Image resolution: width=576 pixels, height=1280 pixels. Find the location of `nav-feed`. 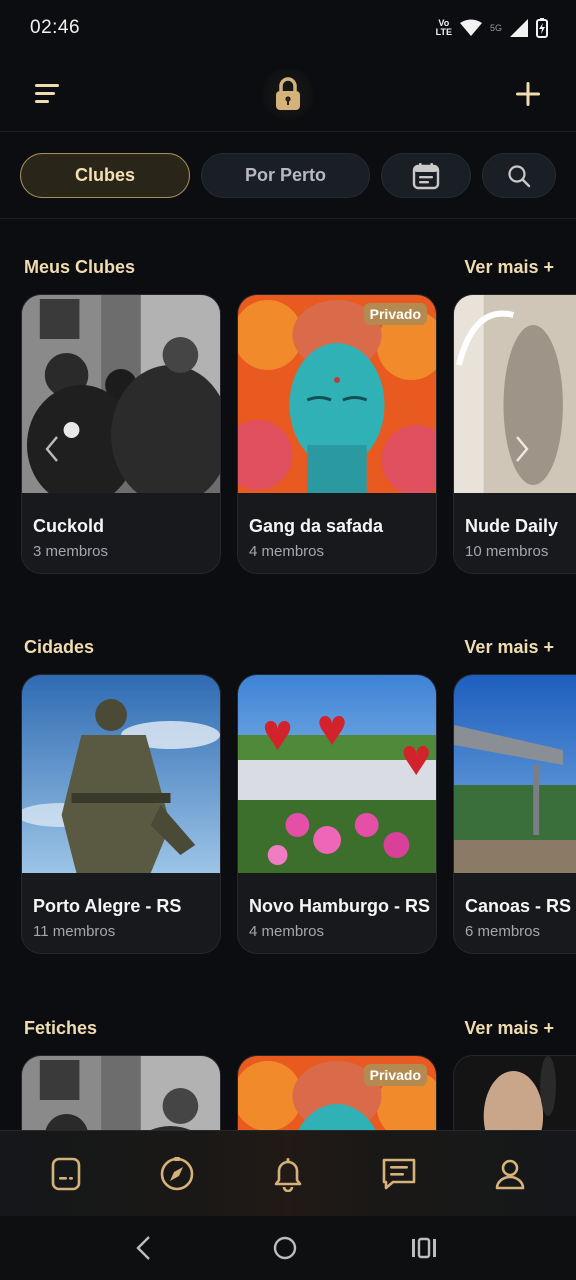

nav-feed is located at coordinates (66, 1174).